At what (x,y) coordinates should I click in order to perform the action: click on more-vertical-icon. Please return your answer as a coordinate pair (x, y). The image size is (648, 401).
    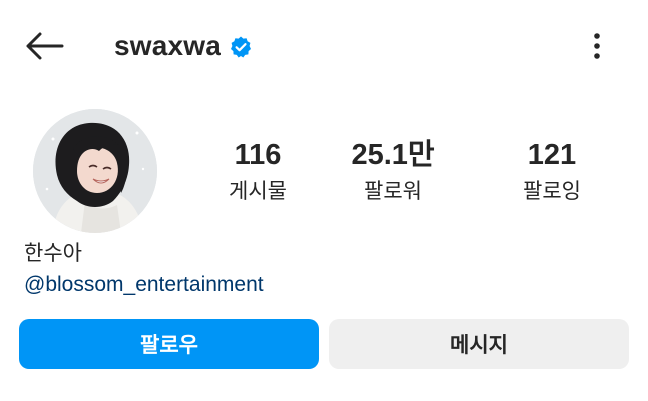
    Looking at the image, I should click on (597, 46).